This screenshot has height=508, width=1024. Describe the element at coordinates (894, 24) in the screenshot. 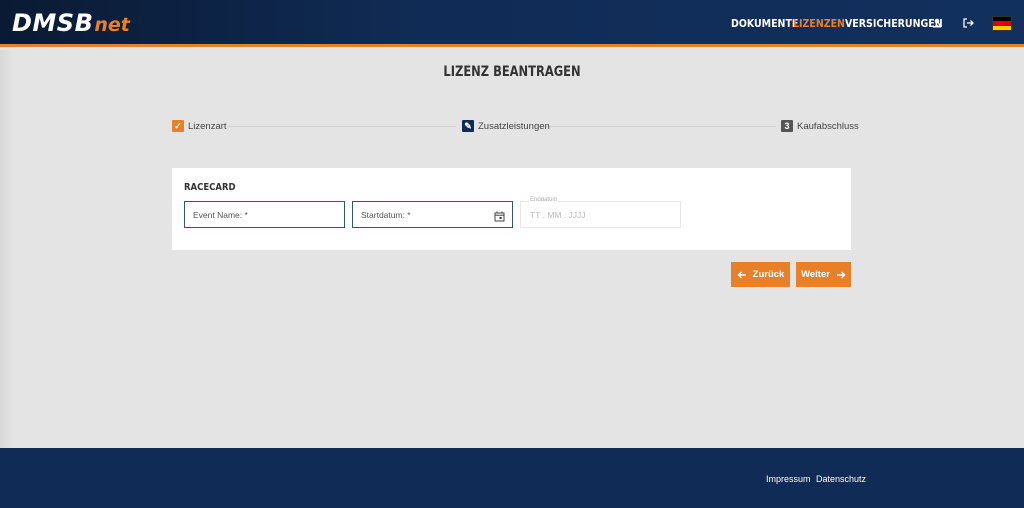

I see `nav-versicherungen: VERSICHERUNGEN` at that location.